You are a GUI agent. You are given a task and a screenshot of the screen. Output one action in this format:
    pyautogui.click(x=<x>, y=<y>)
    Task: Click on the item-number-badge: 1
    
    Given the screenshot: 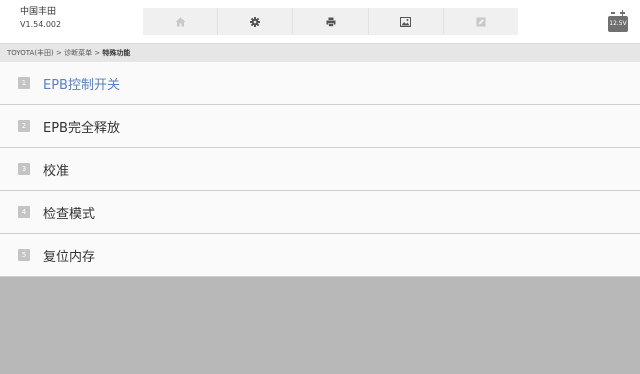 What is the action you would take?
    pyautogui.click(x=24, y=83)
    